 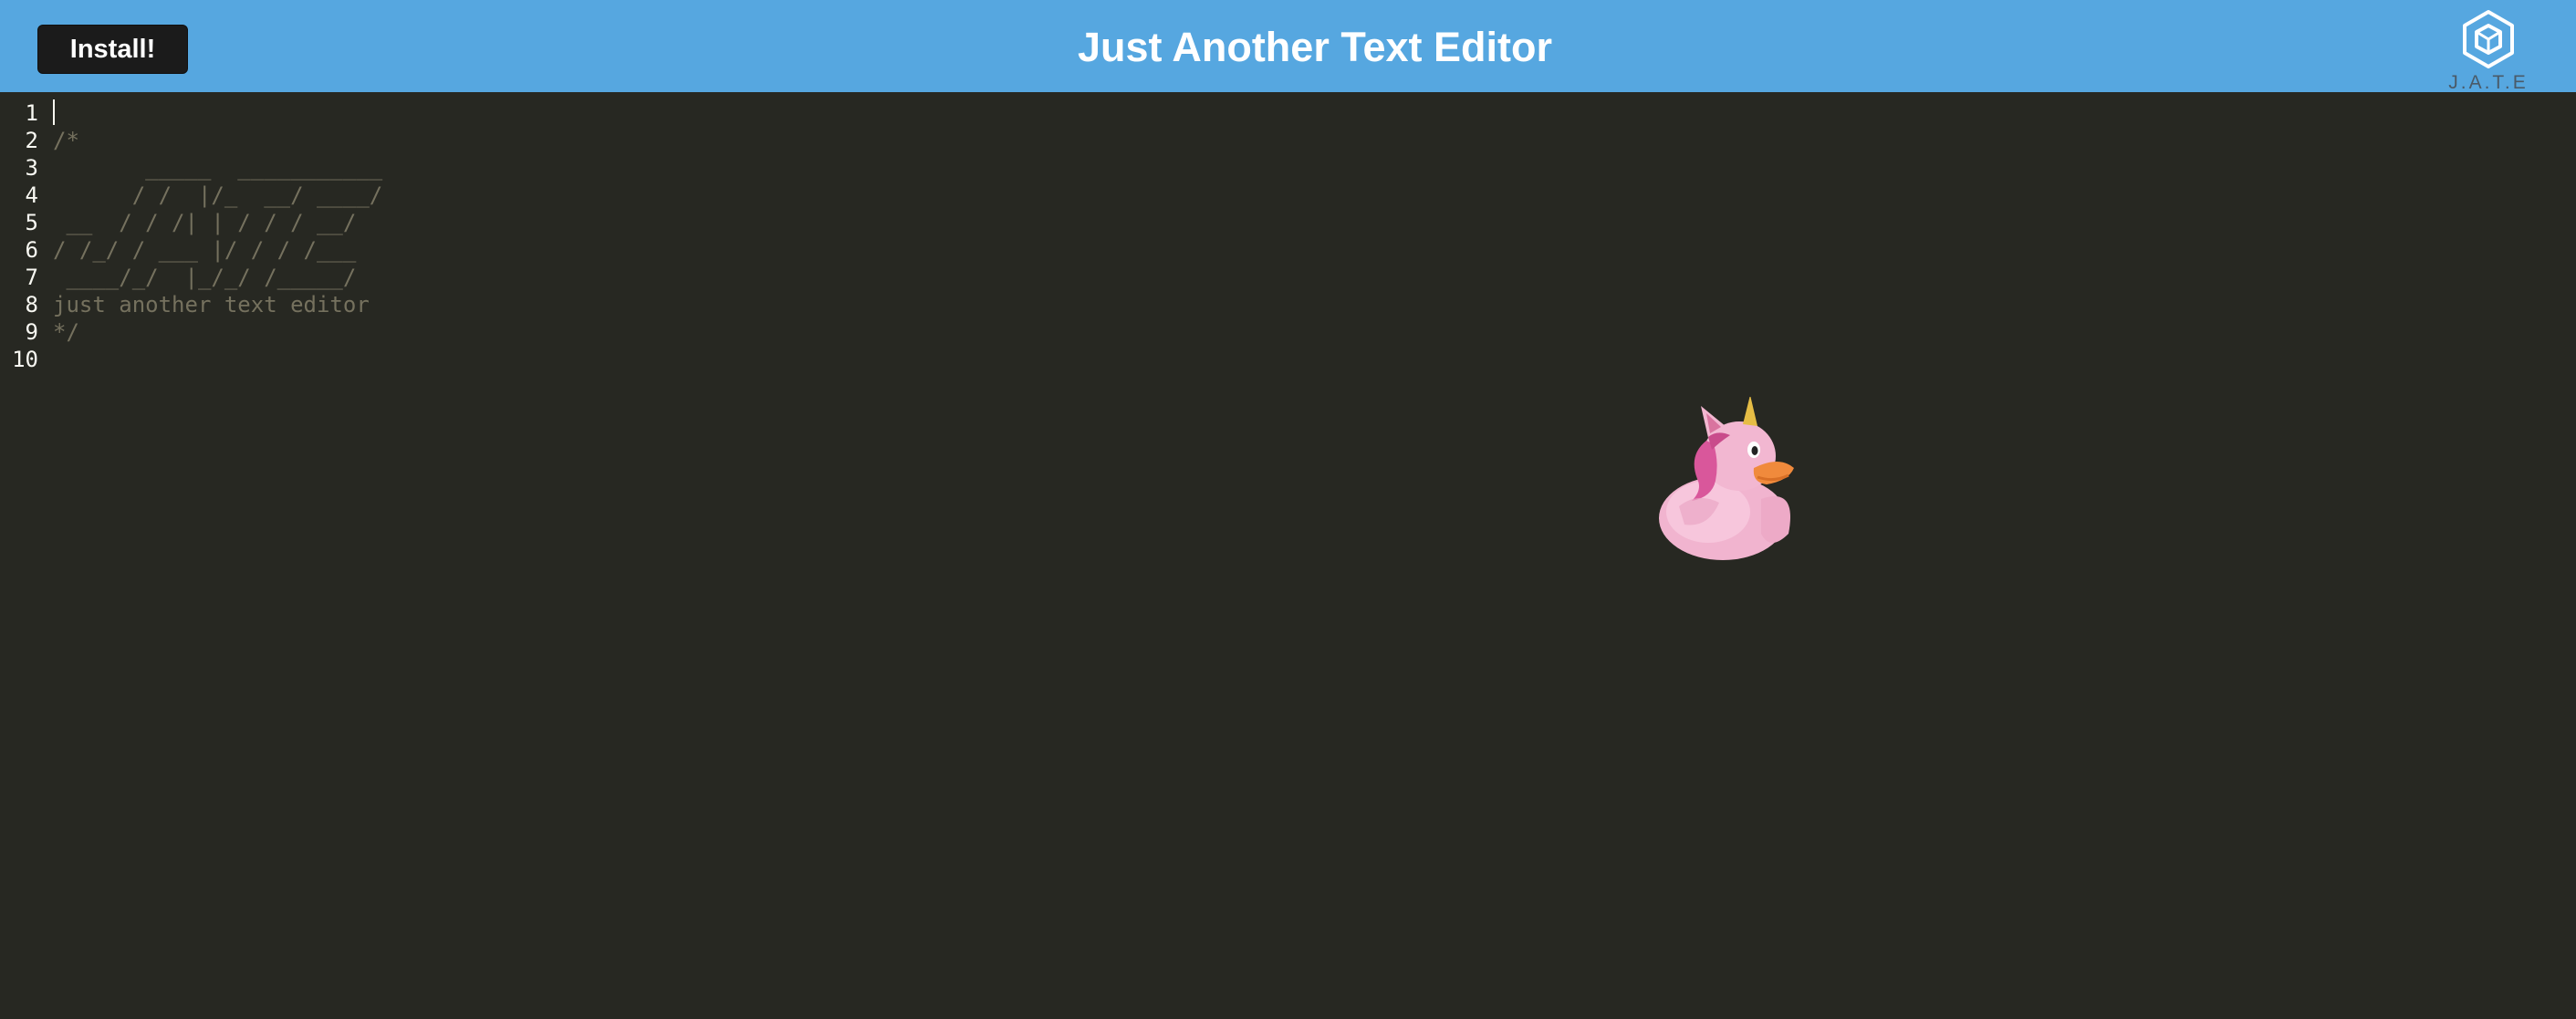 I want to click on code-line: / /_/ / ___ |/ / / /___, so click(x=204, y=250).